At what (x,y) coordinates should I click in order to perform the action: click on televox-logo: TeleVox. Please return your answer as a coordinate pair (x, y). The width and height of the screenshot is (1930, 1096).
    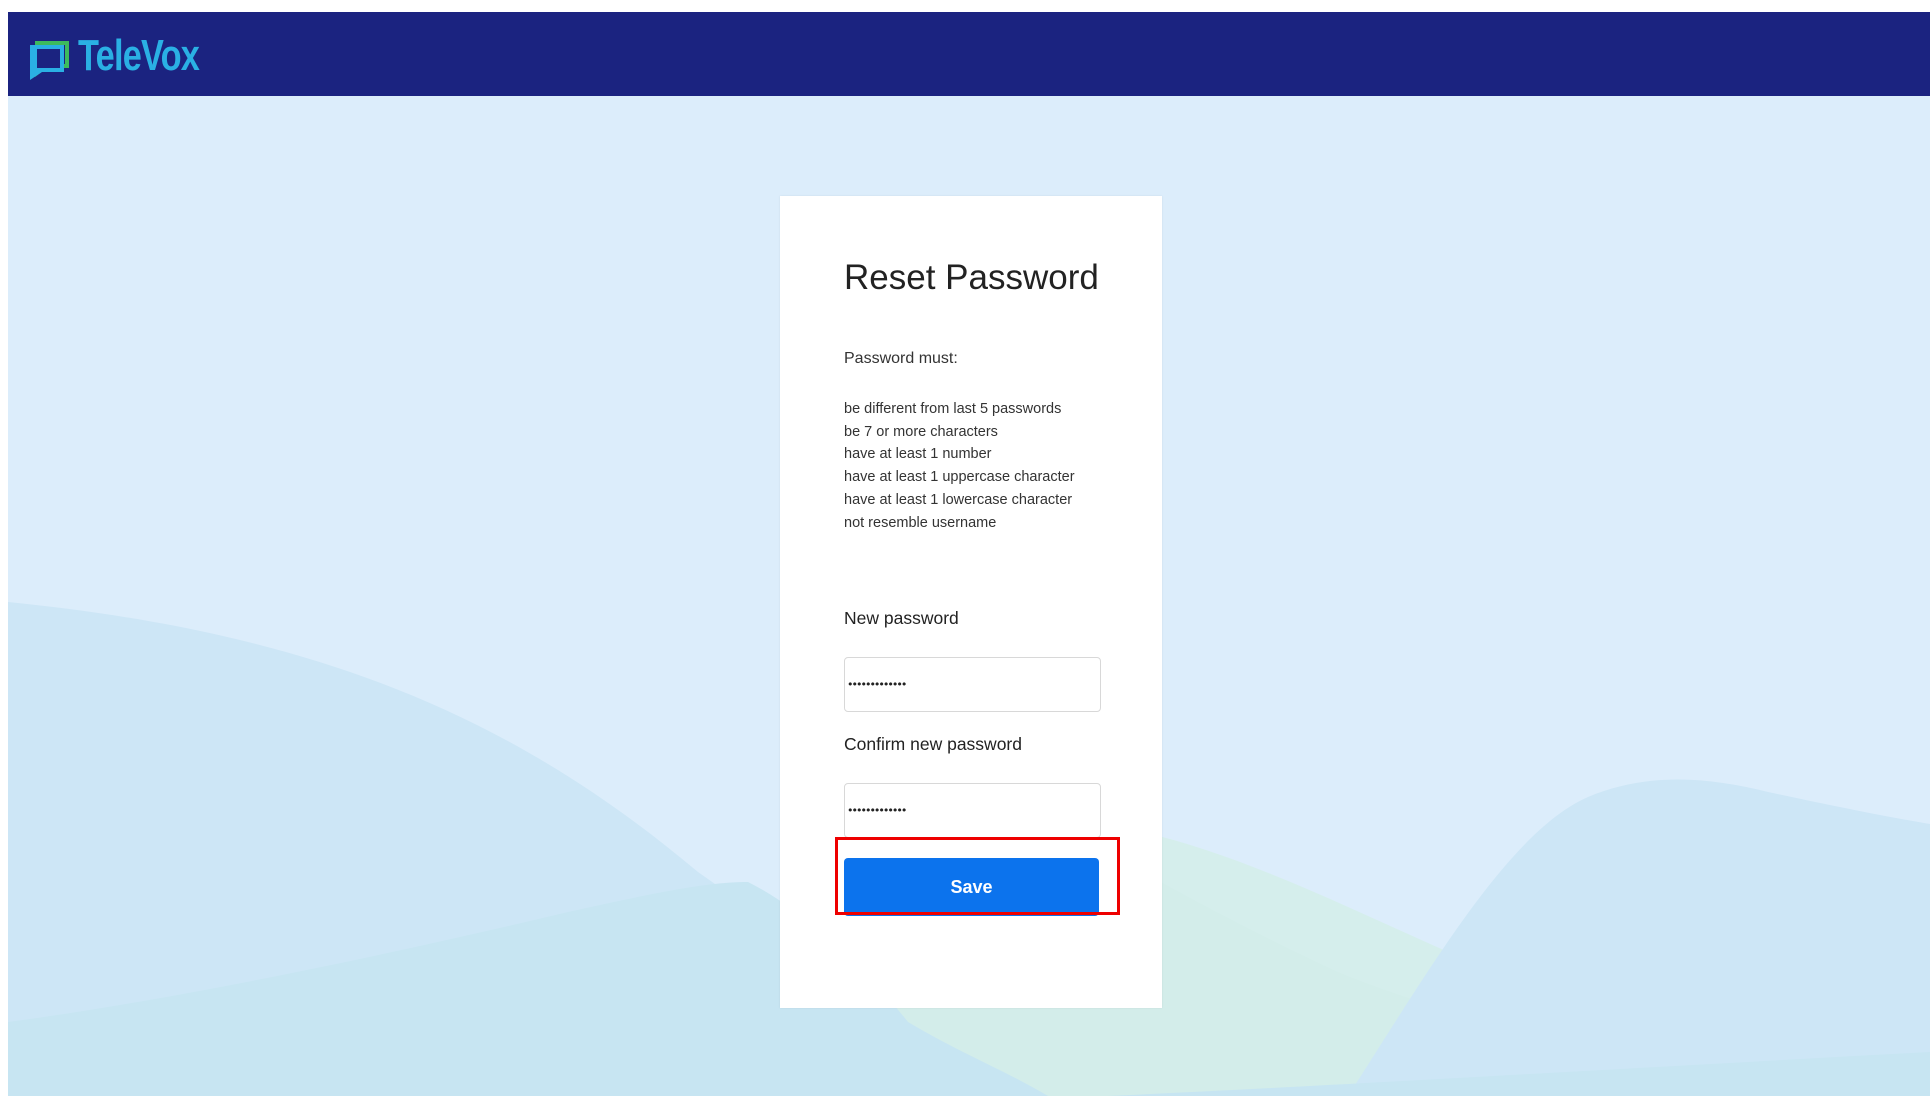
    Looking at the image, I should click on (130, 56).